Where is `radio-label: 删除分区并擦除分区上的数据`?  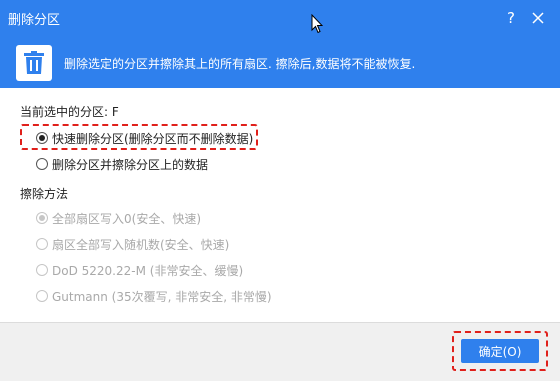 radio-label: 删除分区并擦除分区上的数据 is located at coordinates (130, 164).